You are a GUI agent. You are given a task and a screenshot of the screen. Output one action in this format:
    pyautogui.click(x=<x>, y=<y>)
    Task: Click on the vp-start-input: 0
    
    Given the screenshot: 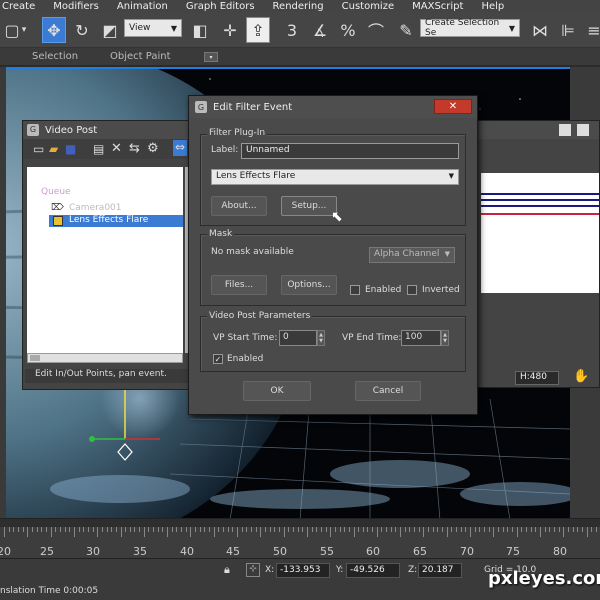 What is the action you would take?
    pyautogui.click(x=298, y=338)
    